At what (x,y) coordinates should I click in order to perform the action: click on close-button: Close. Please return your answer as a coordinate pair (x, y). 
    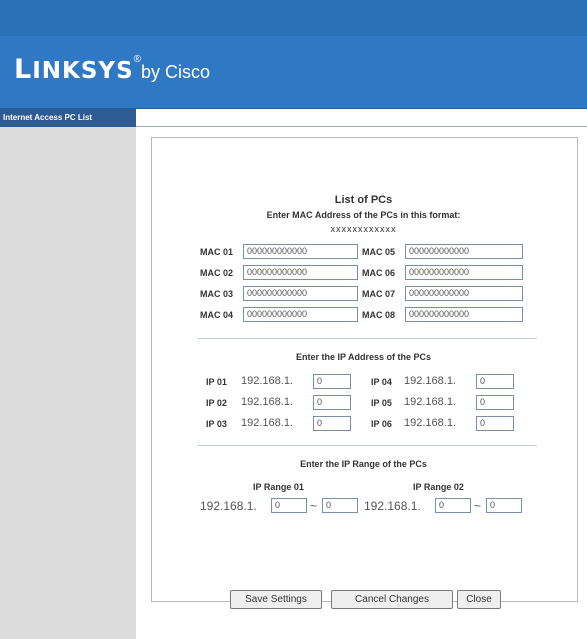
    Looking at the image, I should click on (479, 599).